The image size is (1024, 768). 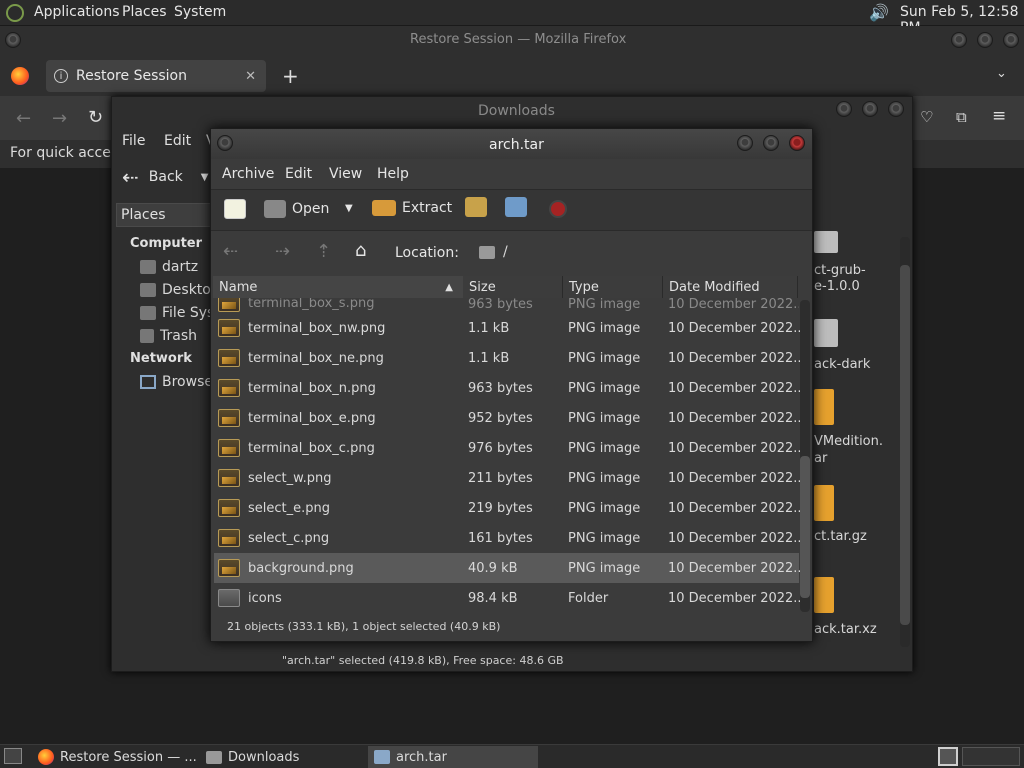 What do you see at coordinates (144, 12) in the screenshot?
I see `menu-places: Places` at bounding box center [144, 12].